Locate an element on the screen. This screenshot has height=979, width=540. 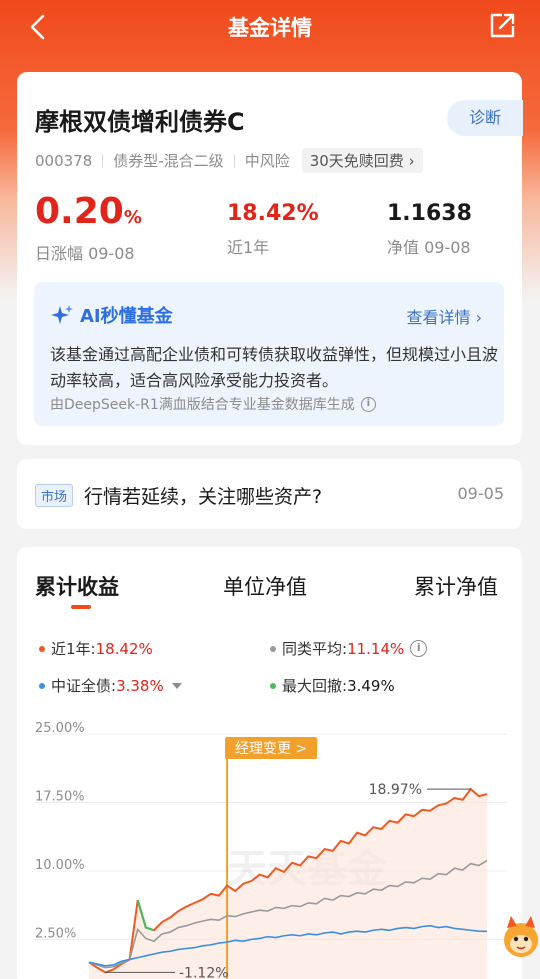
max-annotation: 18.97% is located at coordinates (395, 790).